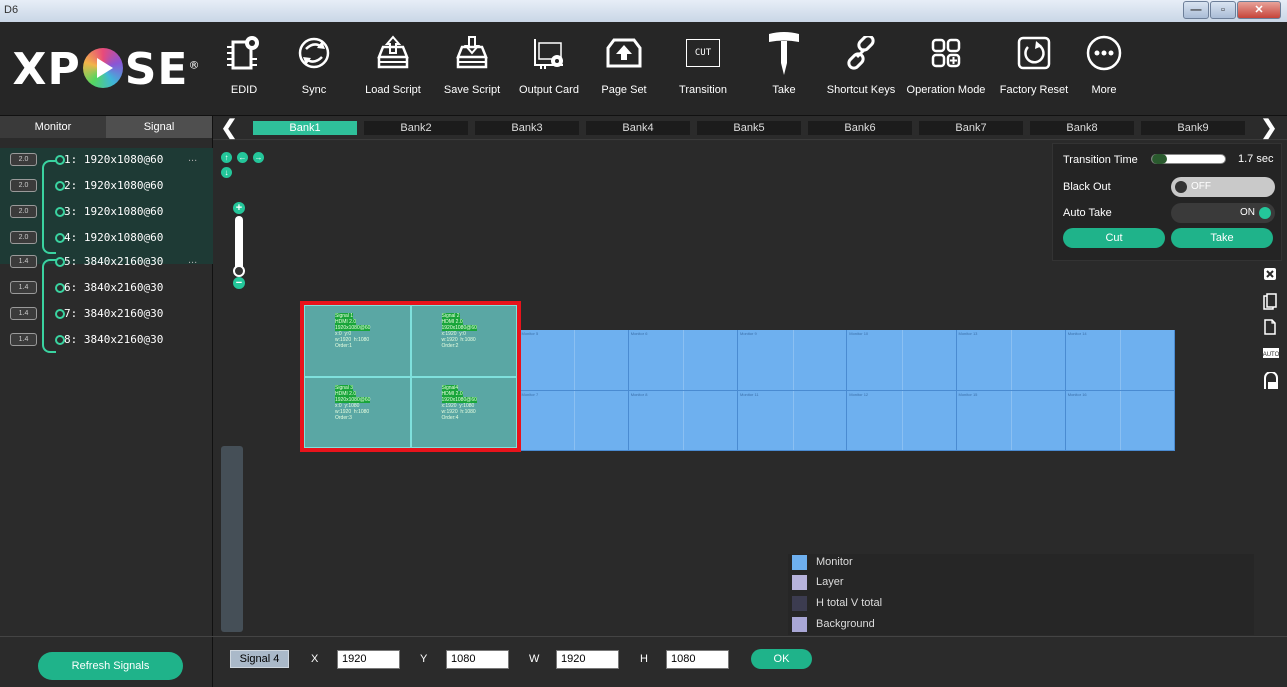 The image size is (1287, 687). What do you see at coordinates (643, 11) in the screenshot?
I see `title-bar: D6 — ▫ ✕` at bounding box center [643, 11].